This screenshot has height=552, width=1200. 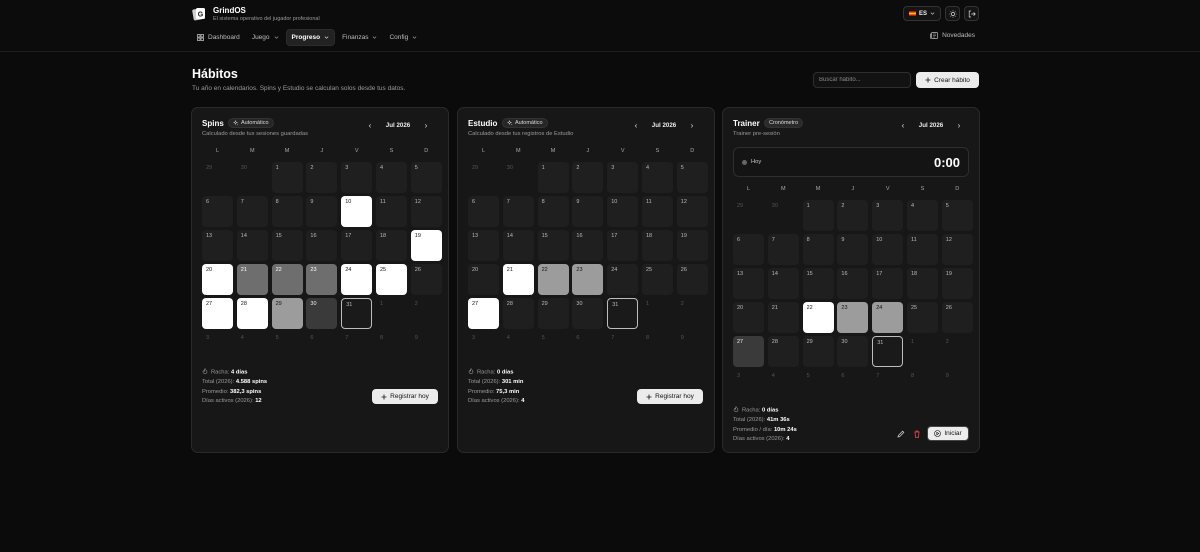 I want to click on create-habit-button: Crear hábito, so click(x=947, y=80).